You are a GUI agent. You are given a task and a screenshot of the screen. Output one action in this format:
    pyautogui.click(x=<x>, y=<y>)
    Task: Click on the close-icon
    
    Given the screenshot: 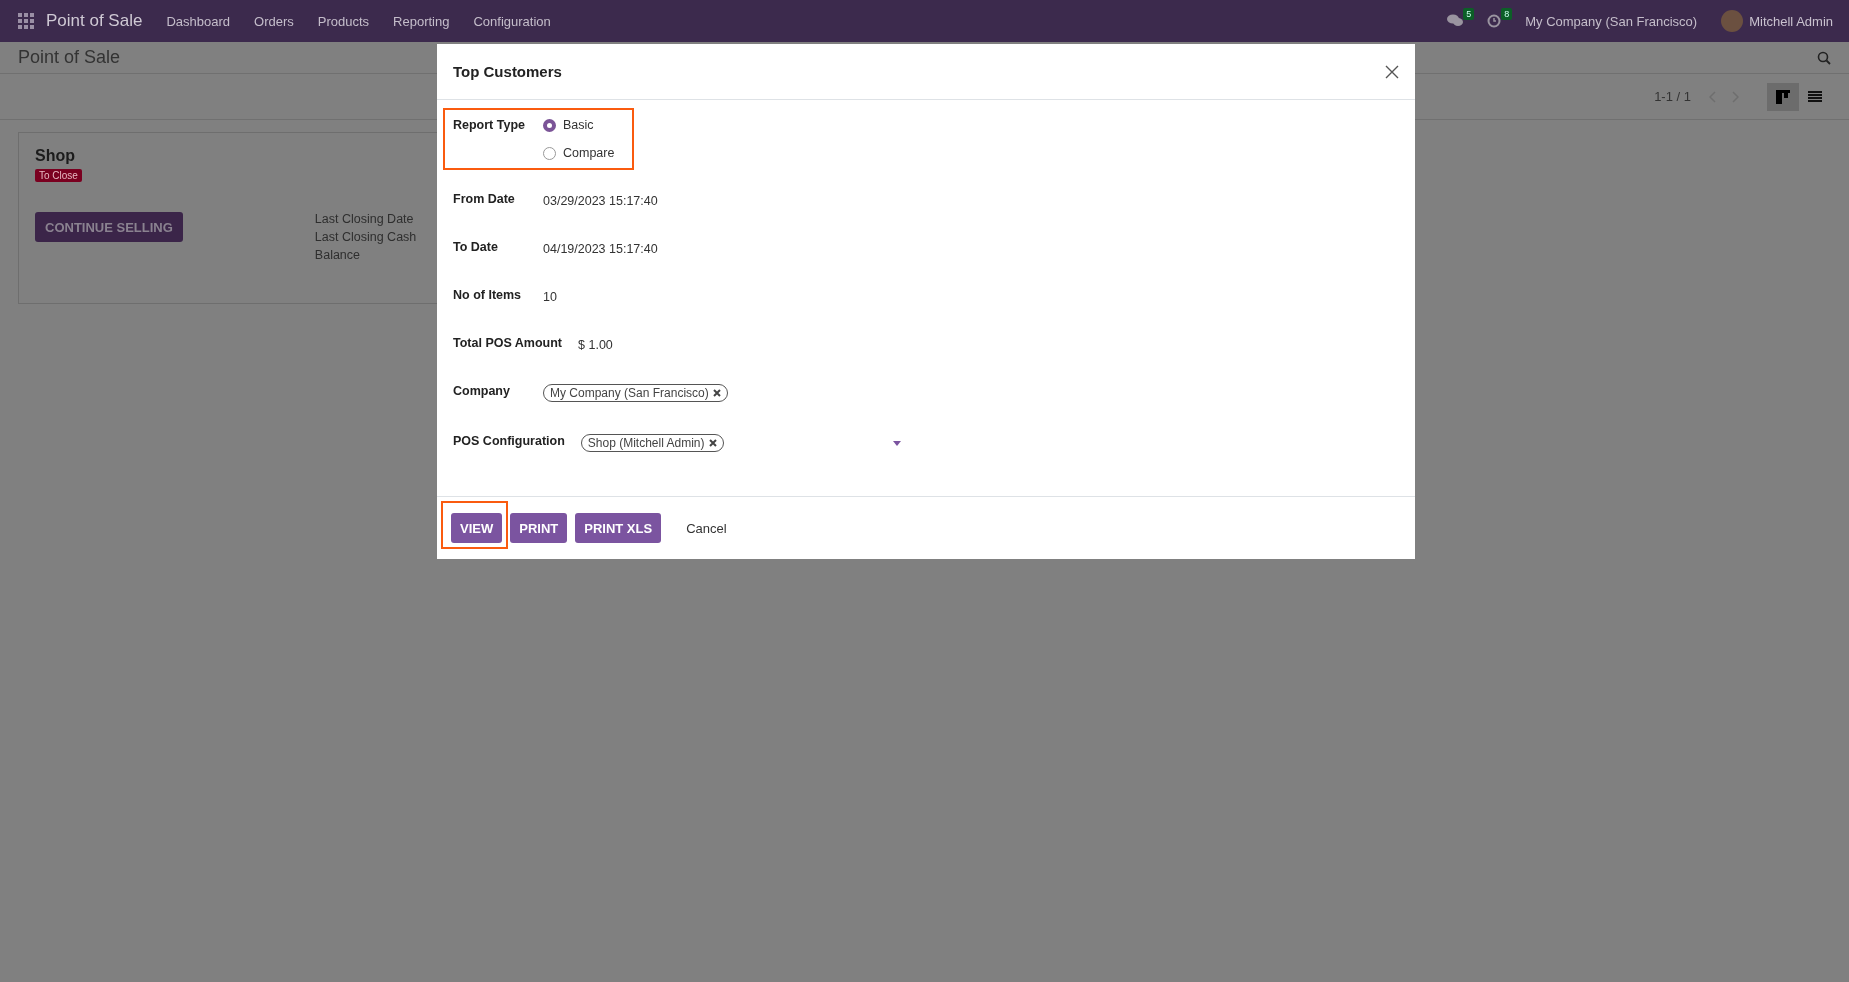 What is the action you would take?
    pyautogui.click(x=1392, y=71)
    